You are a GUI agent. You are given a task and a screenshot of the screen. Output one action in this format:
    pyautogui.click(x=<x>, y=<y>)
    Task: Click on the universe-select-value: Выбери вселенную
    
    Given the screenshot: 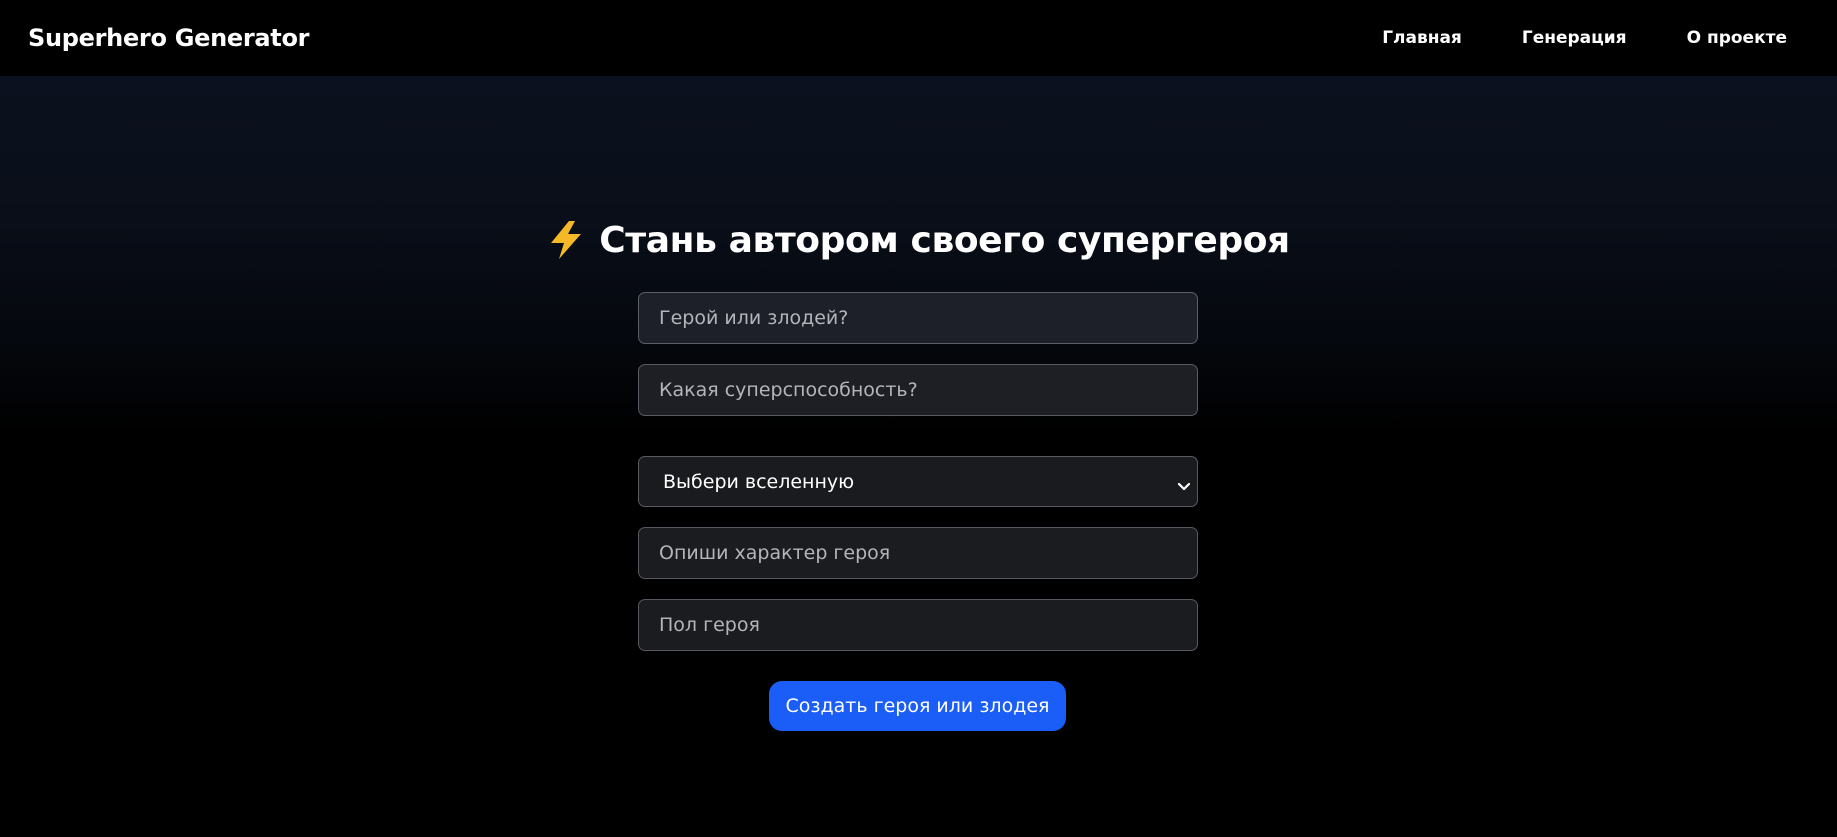 What is the action you would take?
    pyautogui.click(x=759, y=481)
    